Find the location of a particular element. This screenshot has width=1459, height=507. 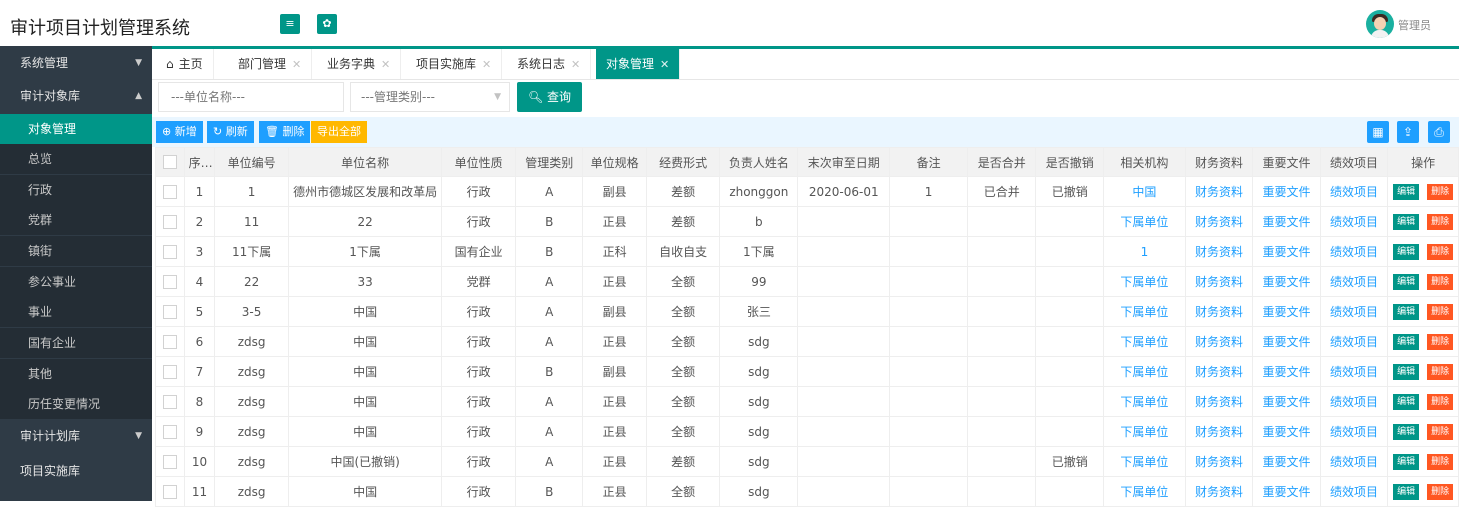

delete-button: 🗑︎ 删除 is located at coordinates (285, 132).